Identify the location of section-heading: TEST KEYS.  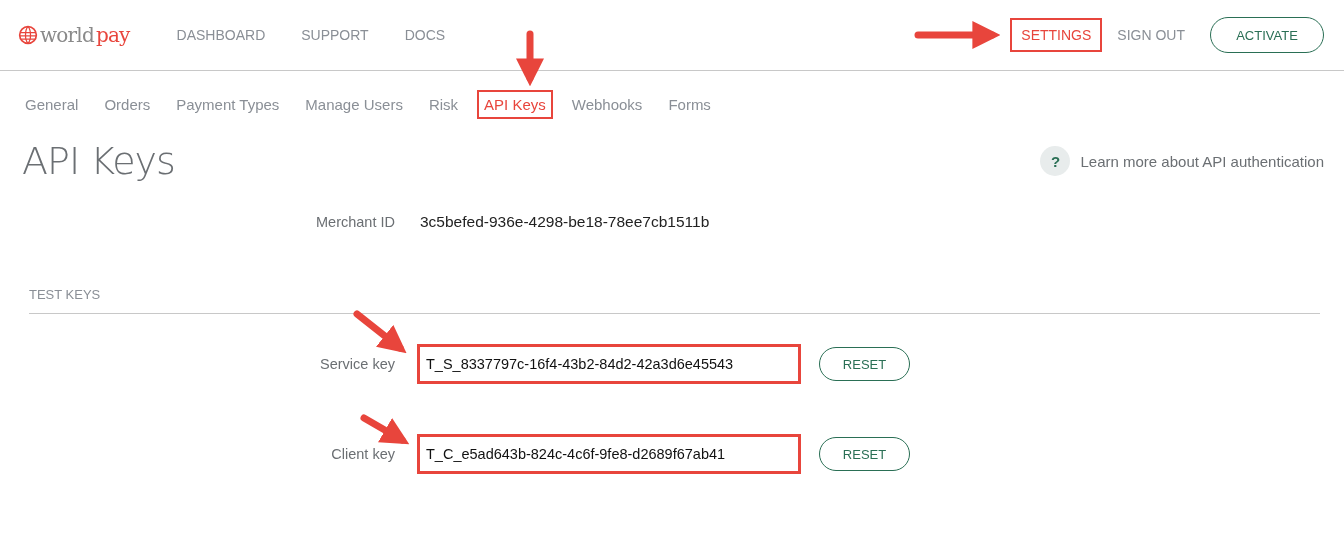
(65, 294).